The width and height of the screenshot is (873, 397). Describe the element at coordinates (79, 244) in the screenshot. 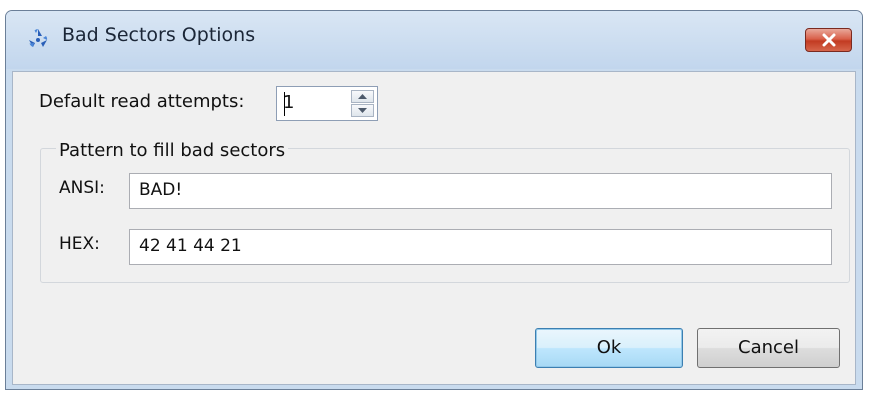

I see `hex-label: HEX:` at that location.